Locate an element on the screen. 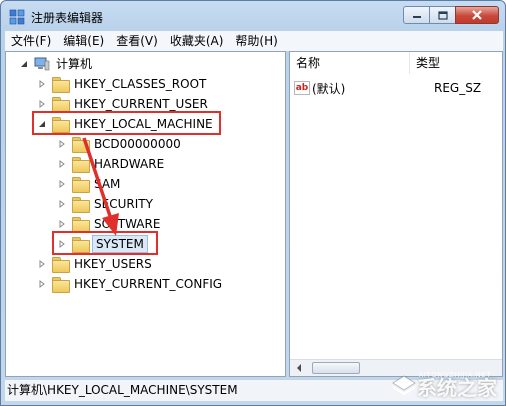 The height and width of the screenshot is (406, 506). column-header-name: 名称 is located at coordinates (350, 63).